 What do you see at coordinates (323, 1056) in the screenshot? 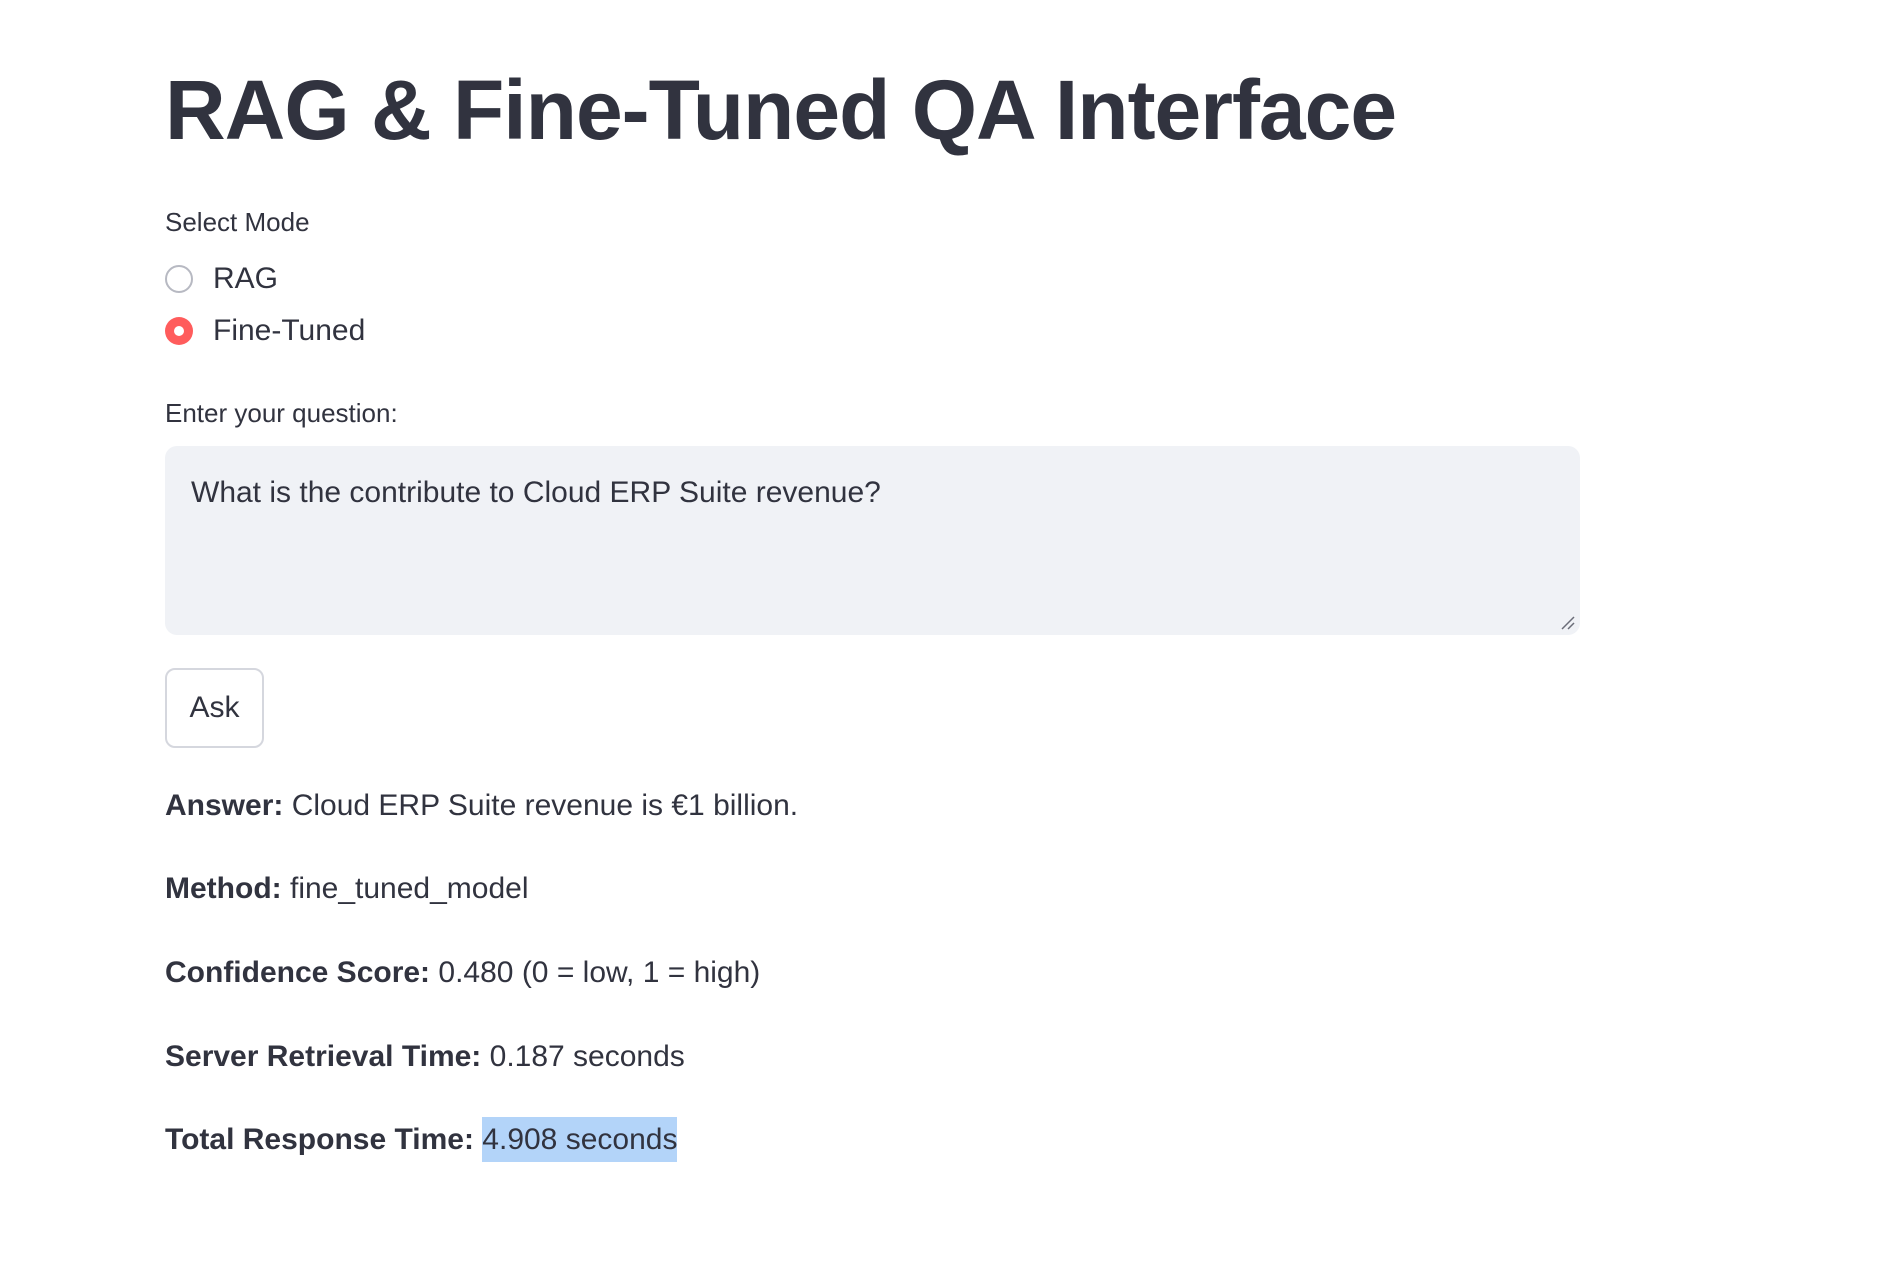
I see `server-time-label: Server Retrieval Time:` at bounding box center [323, 1056].